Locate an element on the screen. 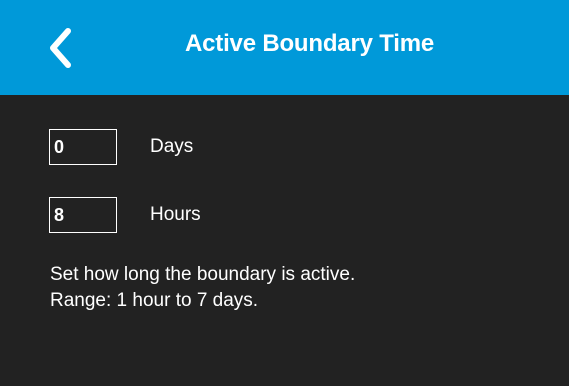 This screenshot has height=386, width=569. page-title: Active Boundary Time is located at coordinates (309, 43).